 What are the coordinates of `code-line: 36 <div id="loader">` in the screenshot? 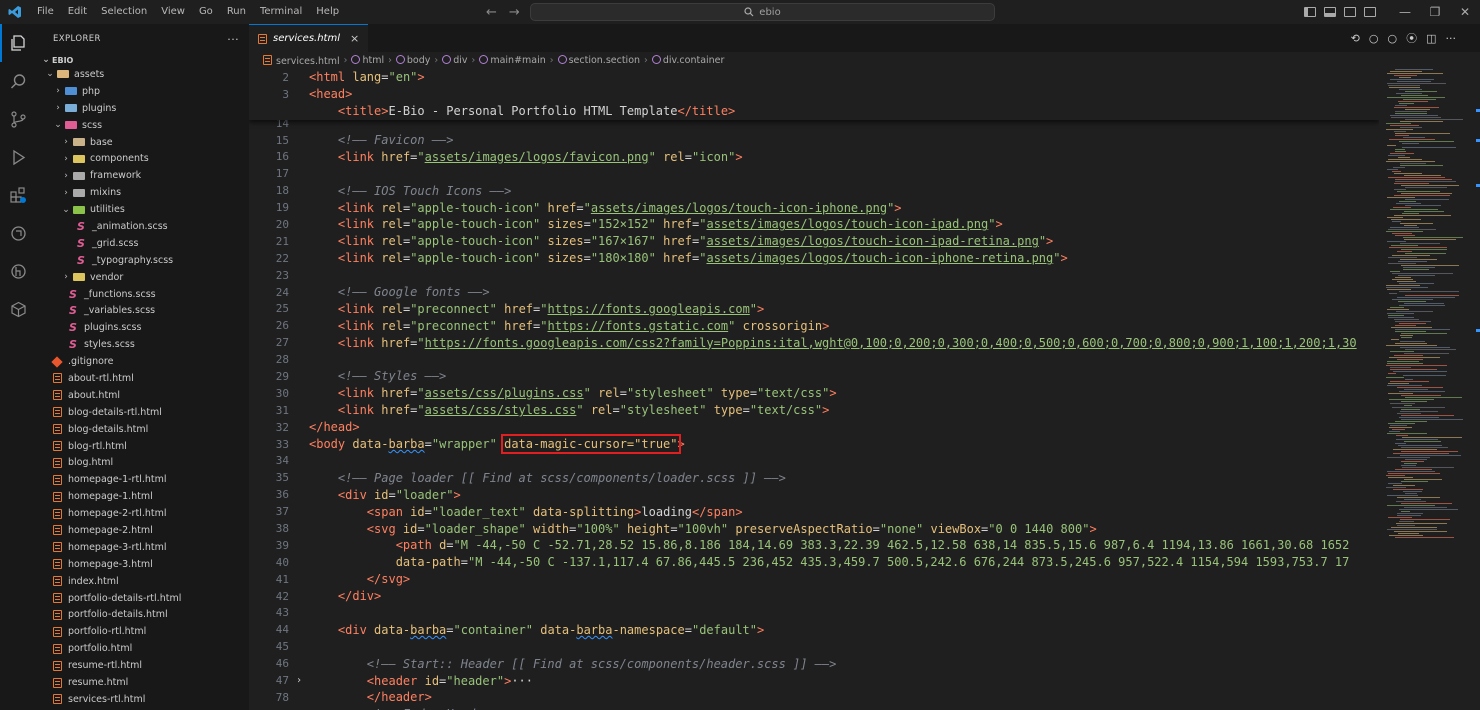 It's located at (814, 494).